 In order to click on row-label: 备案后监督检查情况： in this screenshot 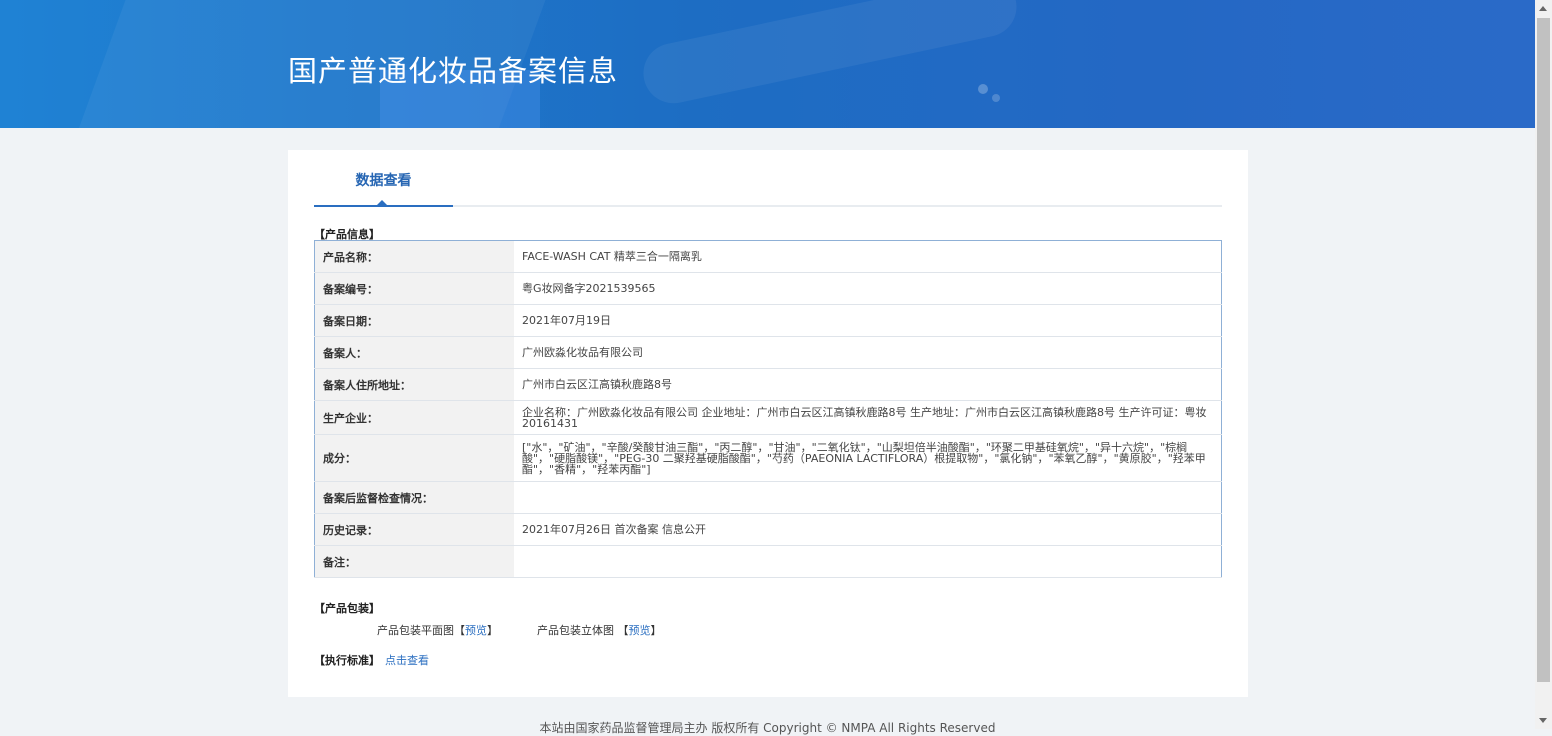, I will do `click(414, 497)`.